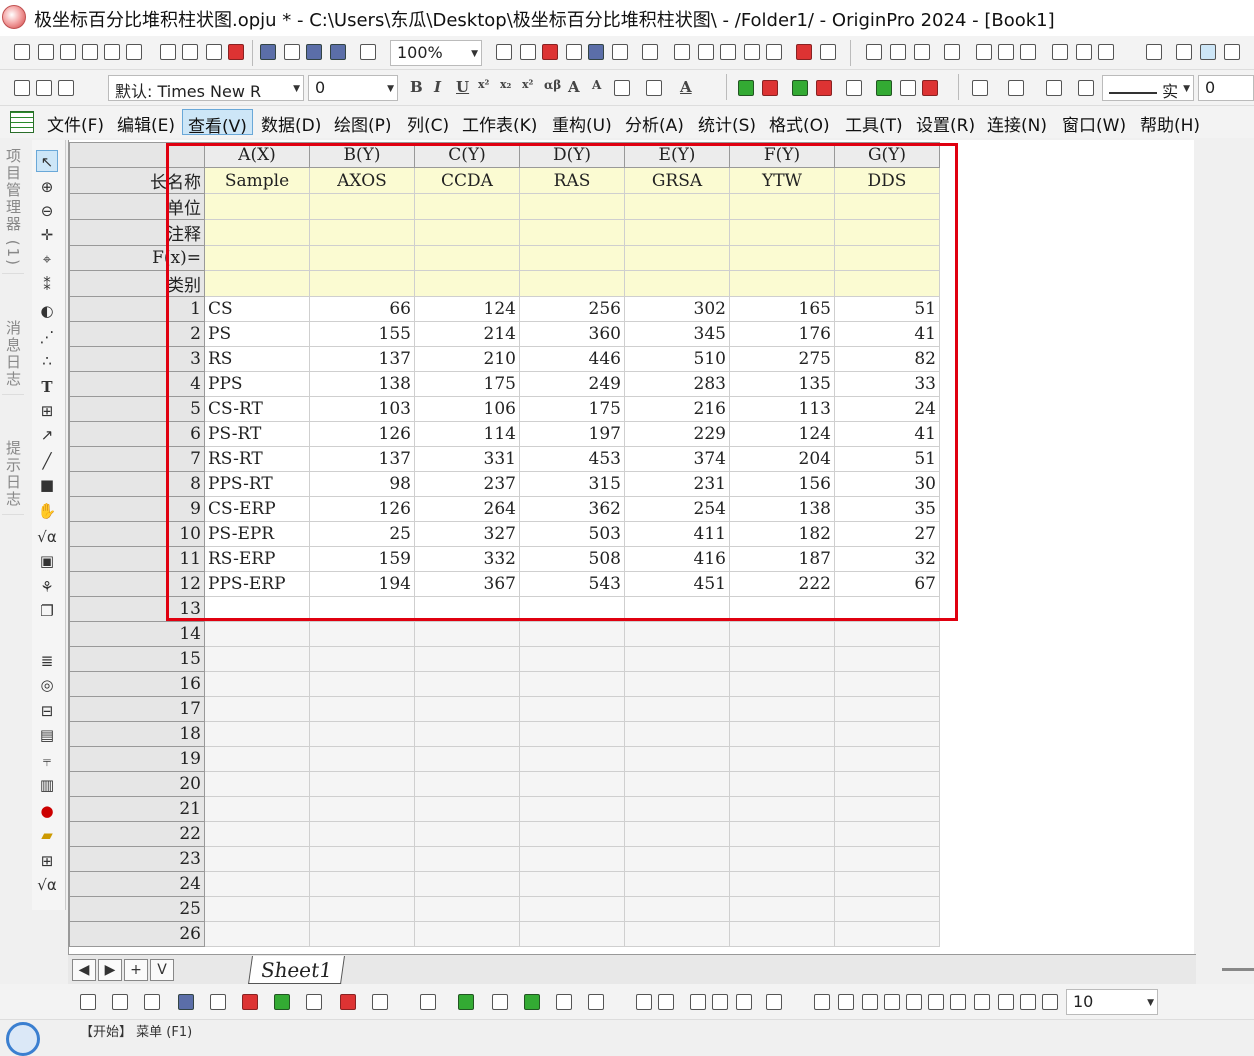 Image resolution: width=1254 pixels, height=1056 pixels. What do you see at coordinates (162, 970) in the screenshot?
I see `sheet-list-button: V` at bounding box center [162, 970].